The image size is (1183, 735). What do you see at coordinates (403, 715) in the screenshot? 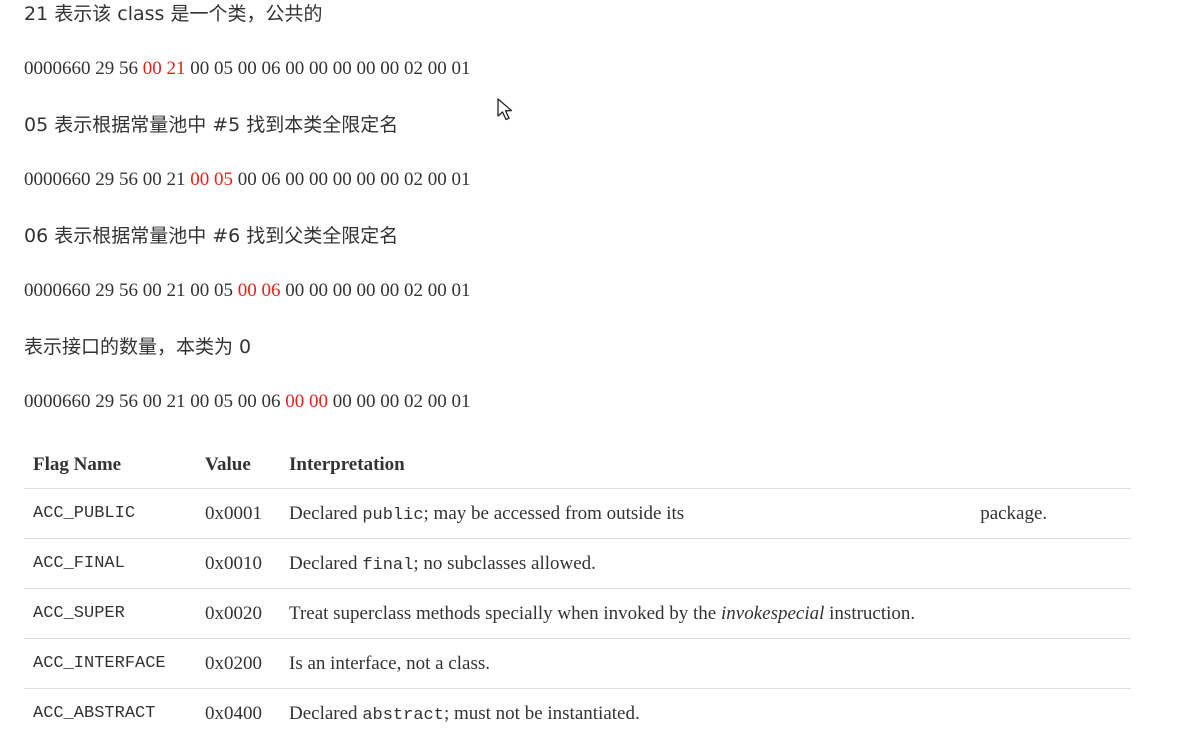
I see `code-keyword: abstract` at bounding box center [403, 715].